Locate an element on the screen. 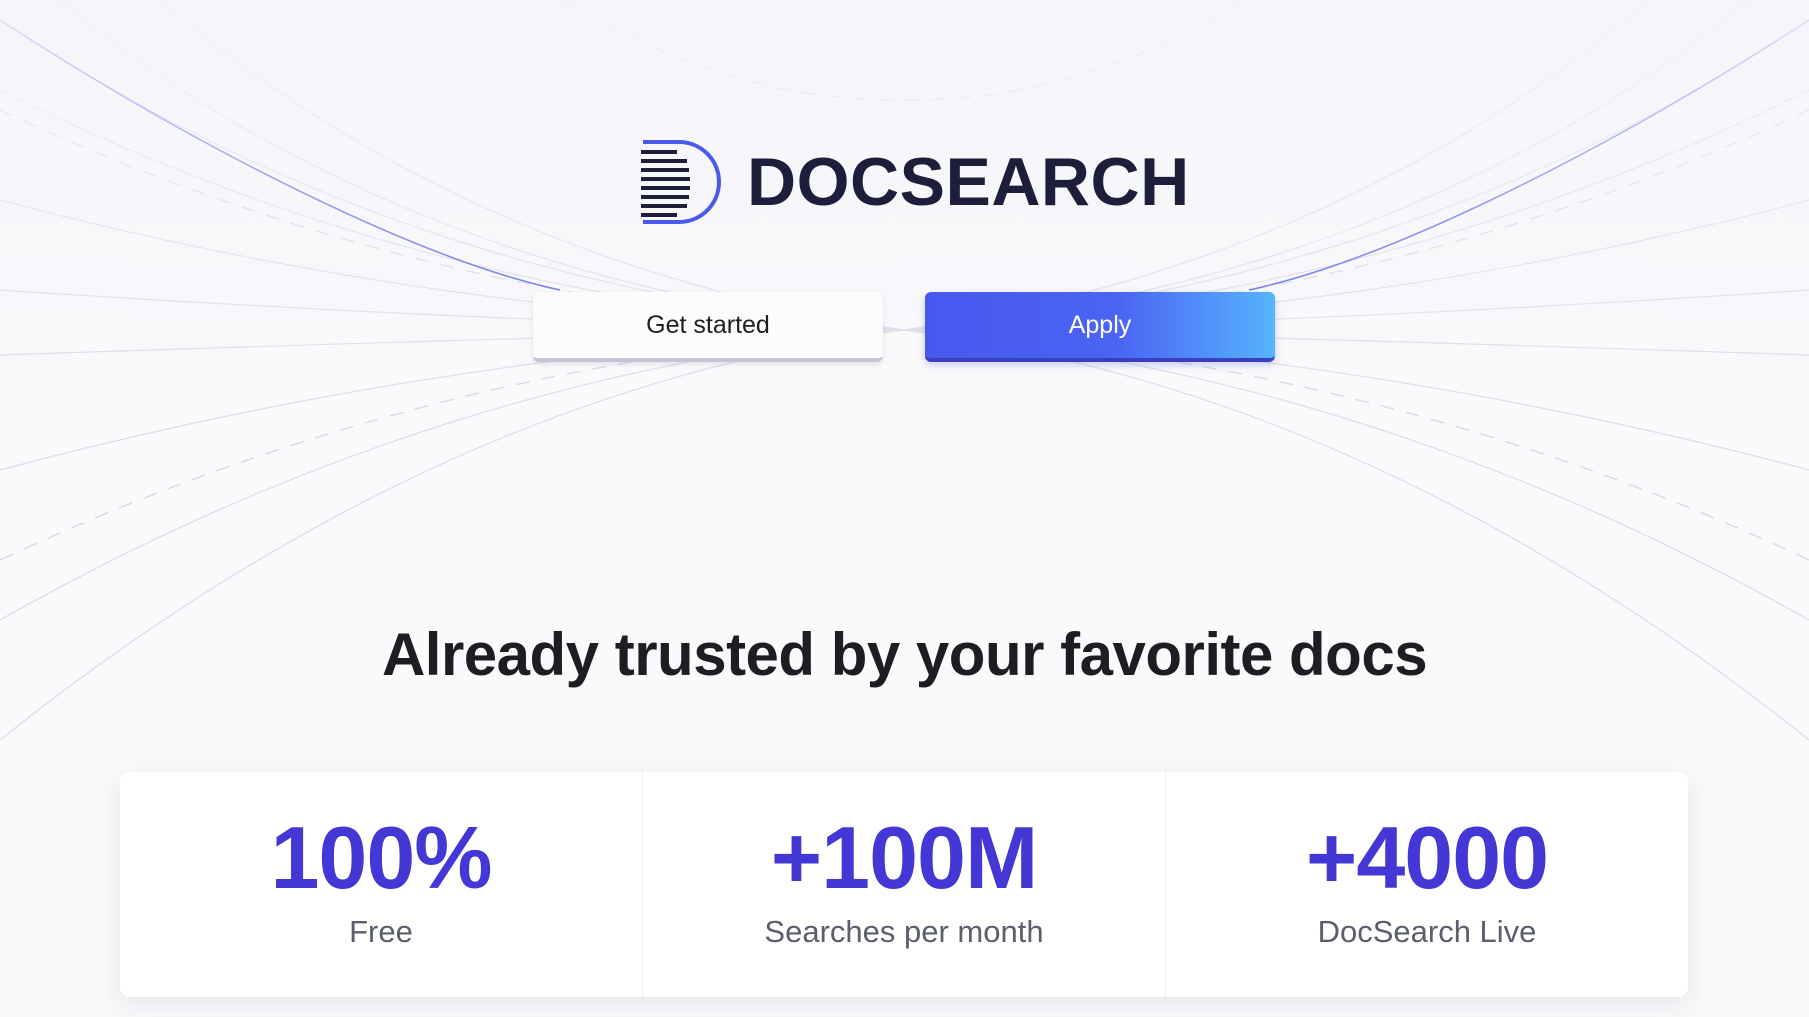  docsearch-logo: DOCSEARCH is located at coordinates (914, 182).